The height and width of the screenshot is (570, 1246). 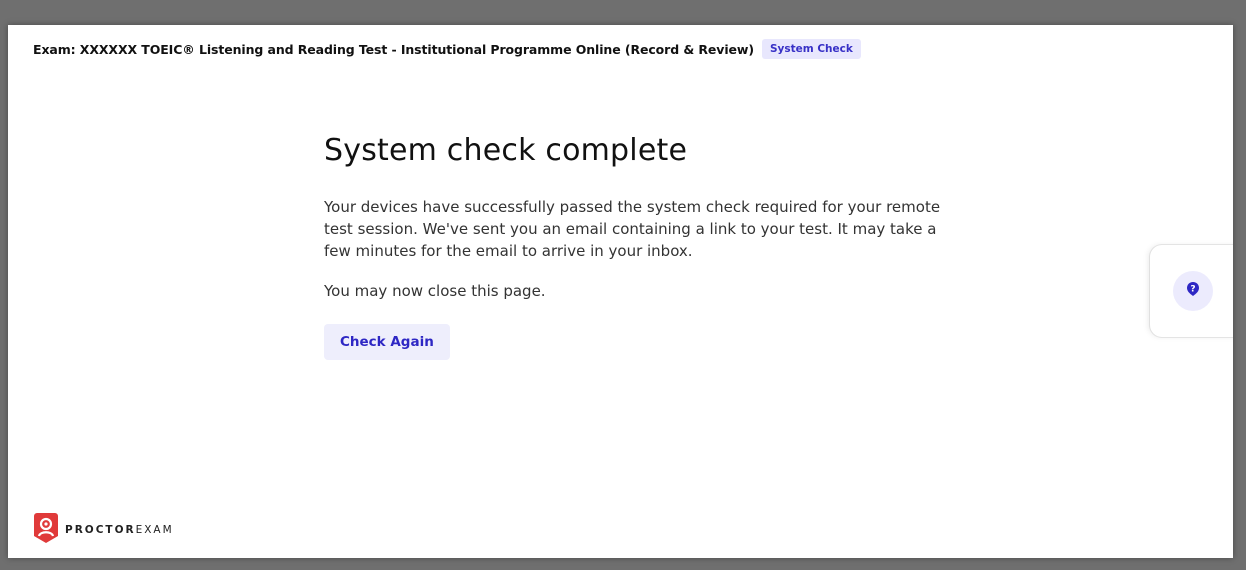 What do you see at coordinates (435, 291) in the screenshot?
I see `close-page-message: You may now close this page.` at bounding box center [435, 291].